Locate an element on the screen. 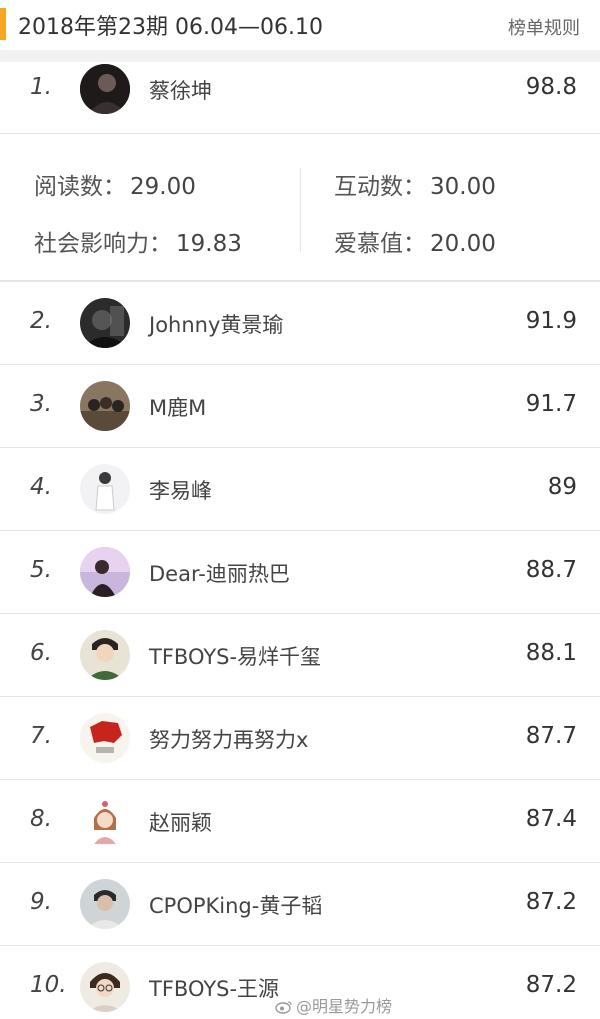 The image size is (600, 1019). score-value: 88.7 is located at coordinates (551, 570).